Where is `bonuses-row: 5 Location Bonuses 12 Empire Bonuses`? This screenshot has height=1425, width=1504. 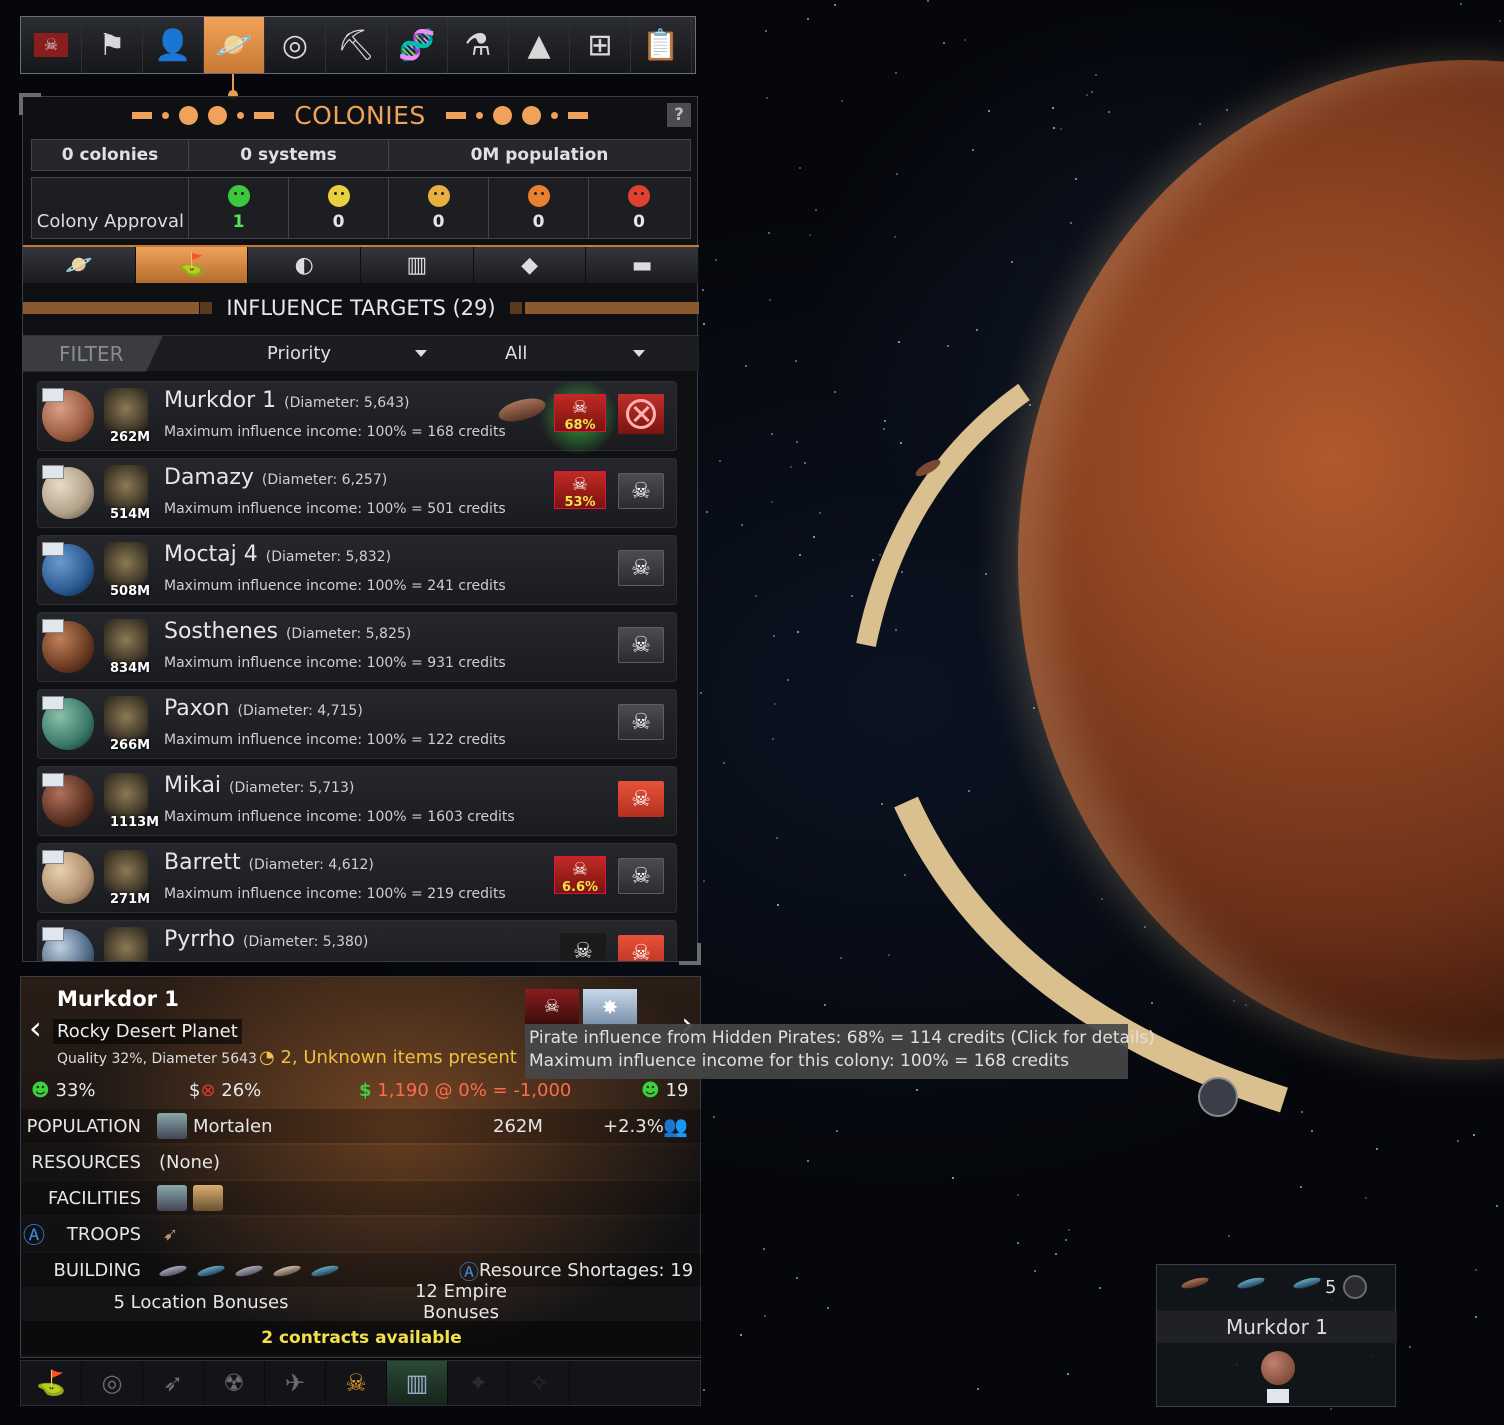 bonuses-row: 5 Location Bonuses 12 Empire Bonuses is located at coordinates (361, 1302).